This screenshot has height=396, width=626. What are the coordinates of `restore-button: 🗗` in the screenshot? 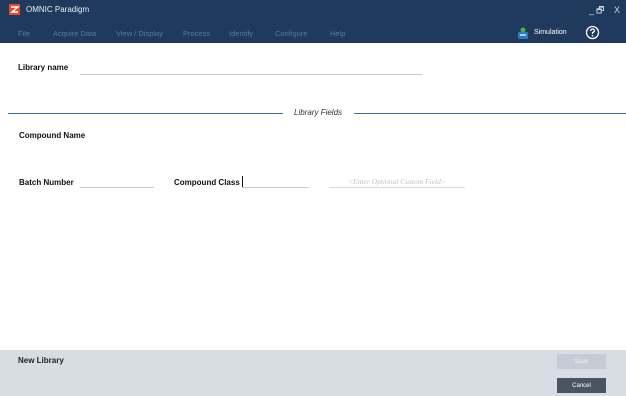 It's located at (600, 10).